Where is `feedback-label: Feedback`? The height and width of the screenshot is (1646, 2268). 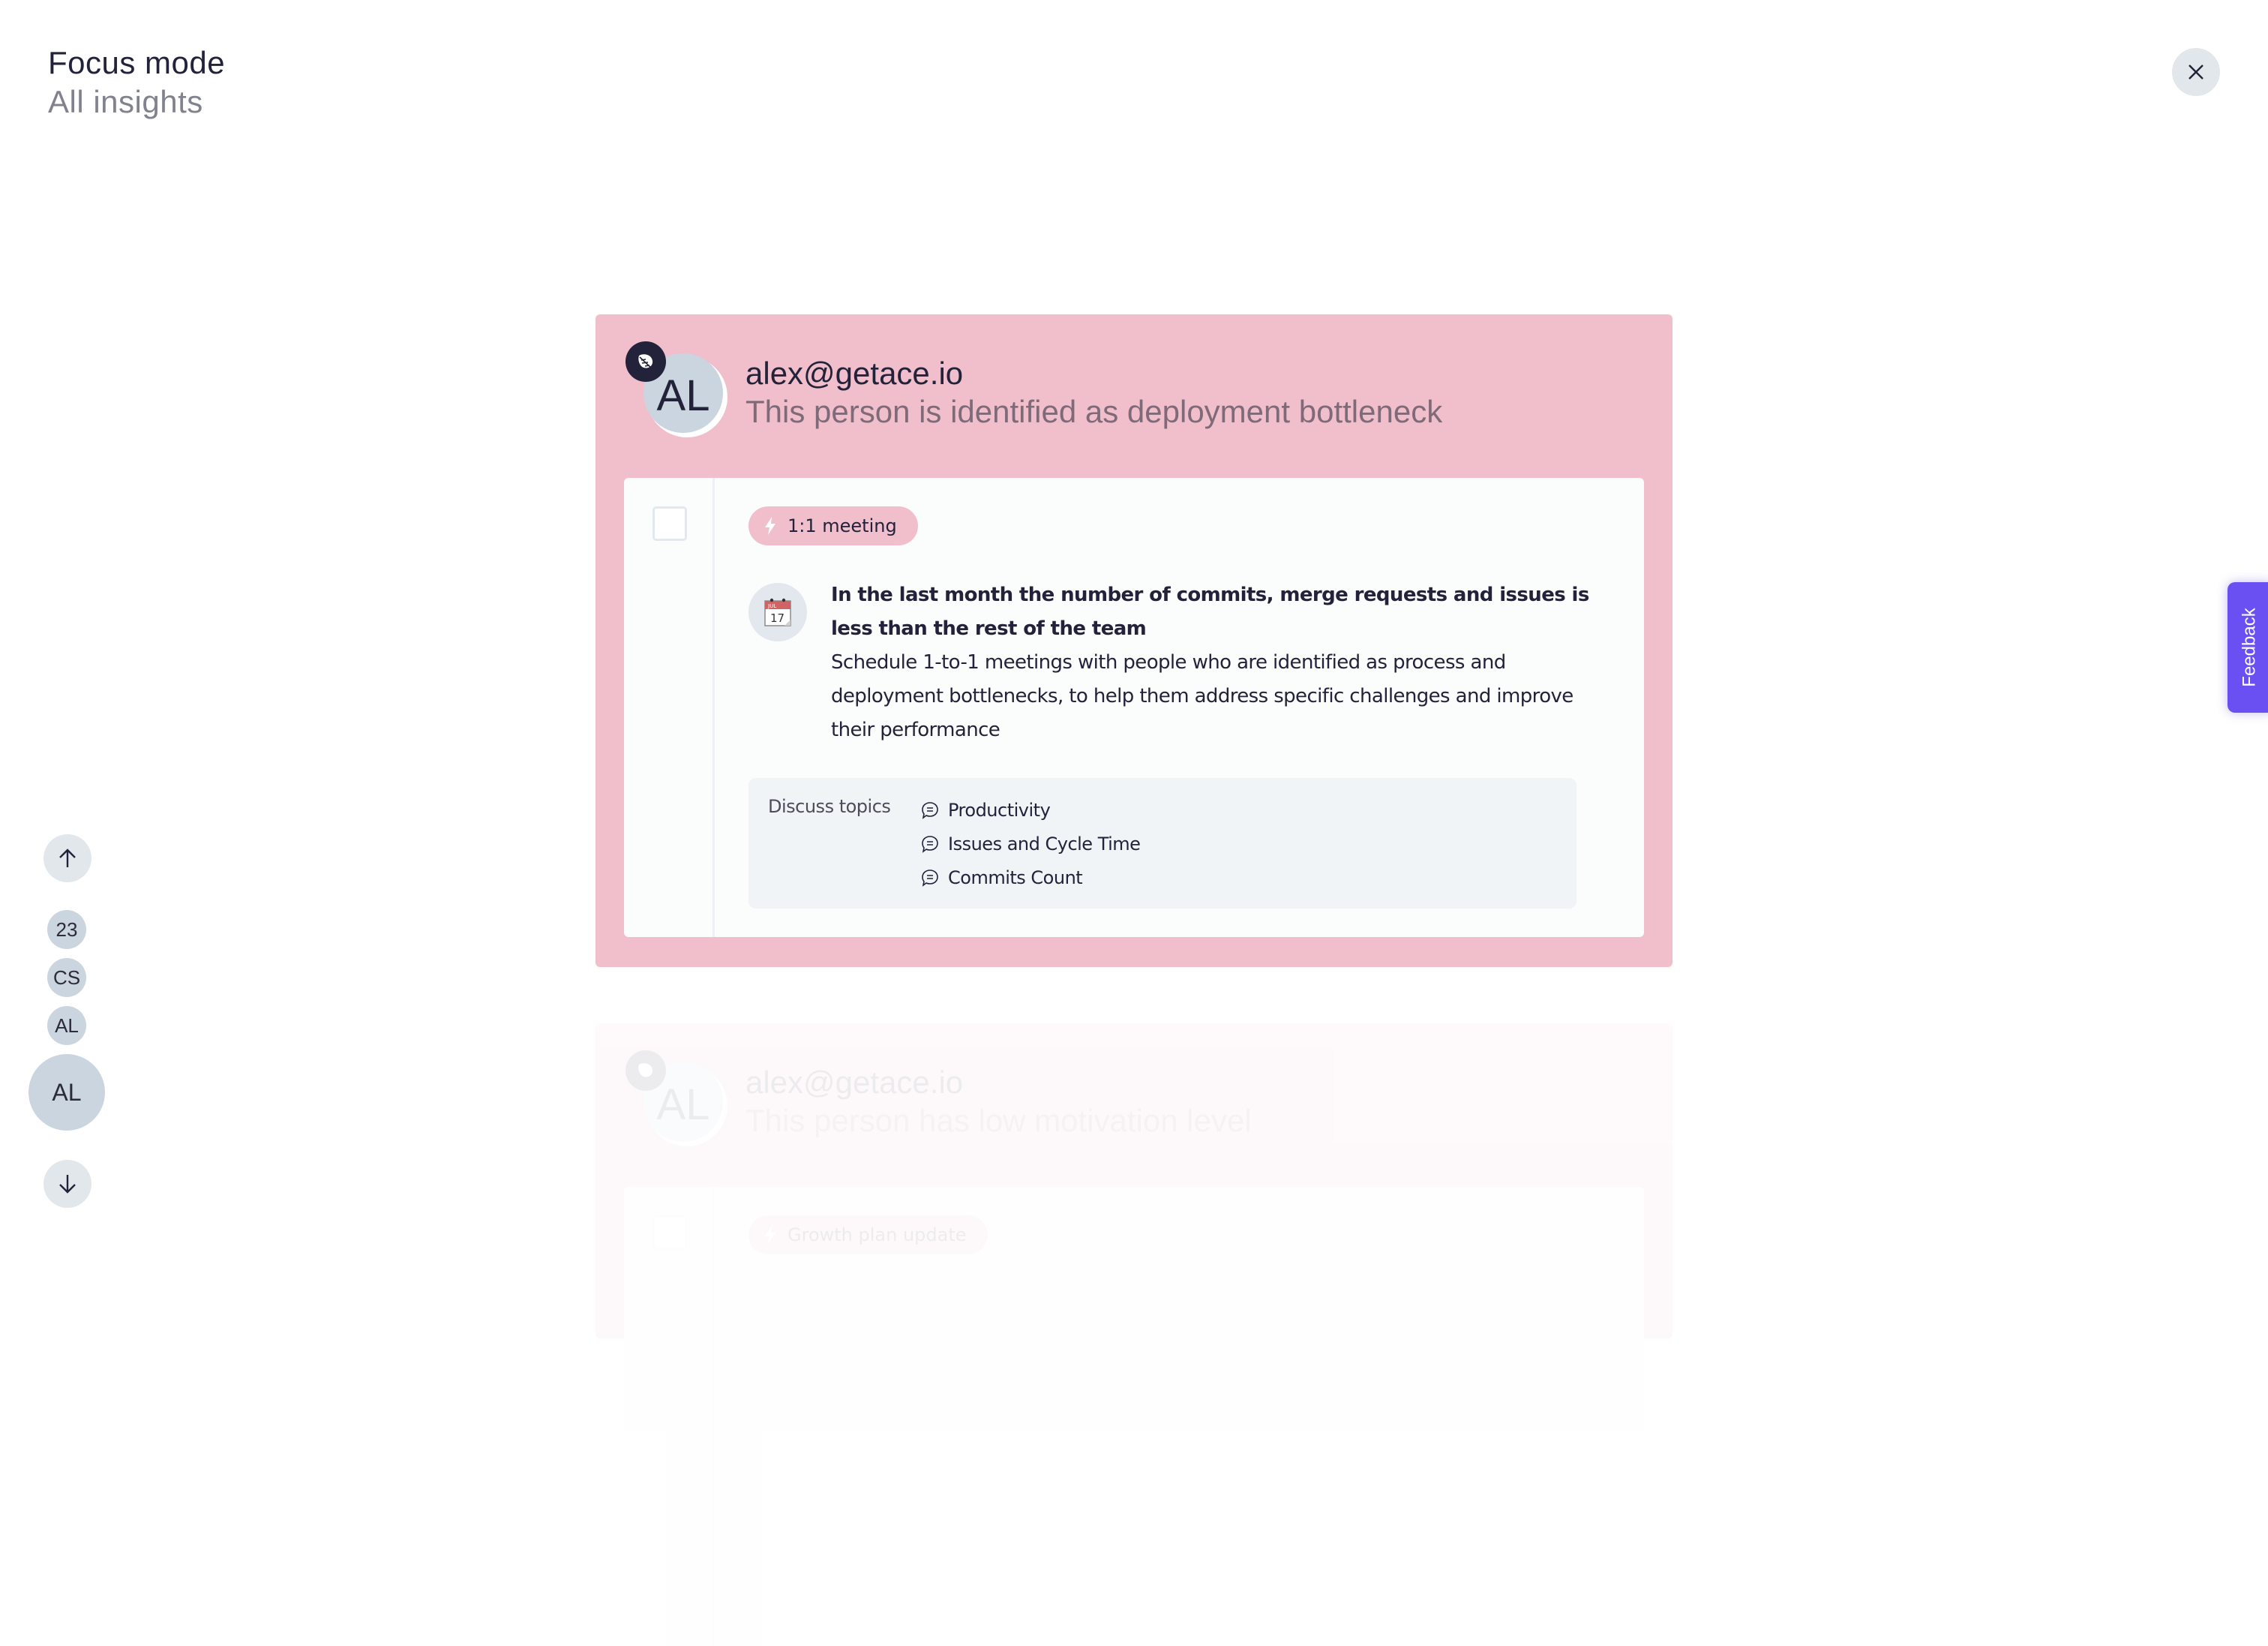 feedback-label: Feedback is located at coordinates (2250, 647).